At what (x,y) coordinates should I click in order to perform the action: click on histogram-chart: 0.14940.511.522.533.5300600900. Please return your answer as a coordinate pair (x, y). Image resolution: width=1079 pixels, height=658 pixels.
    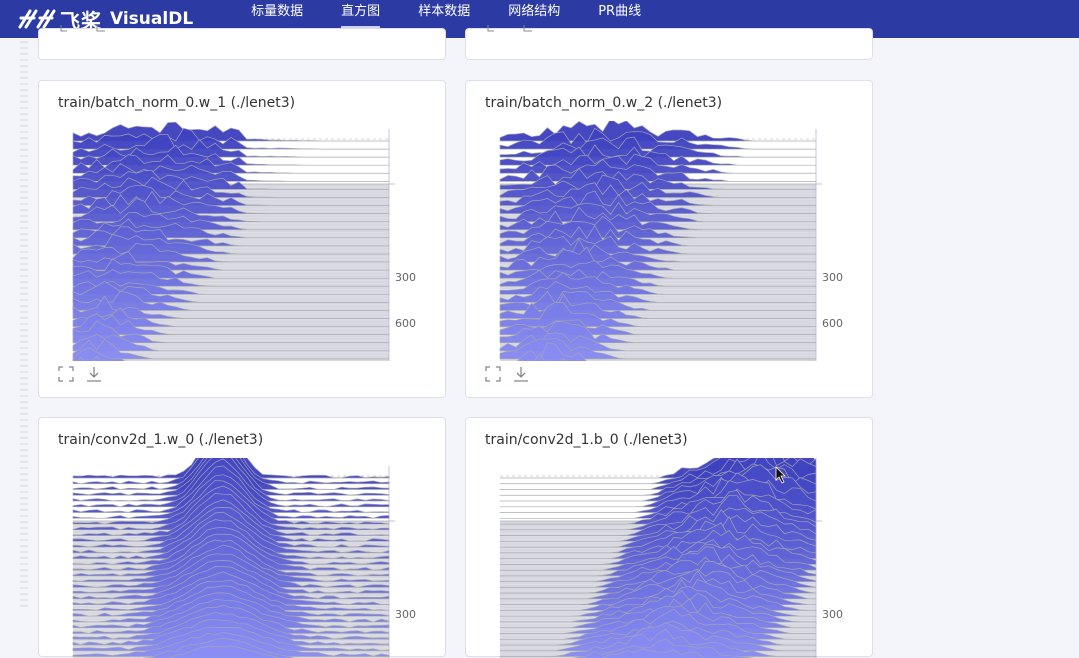
    Looking at the image, I should click on (243, 241).